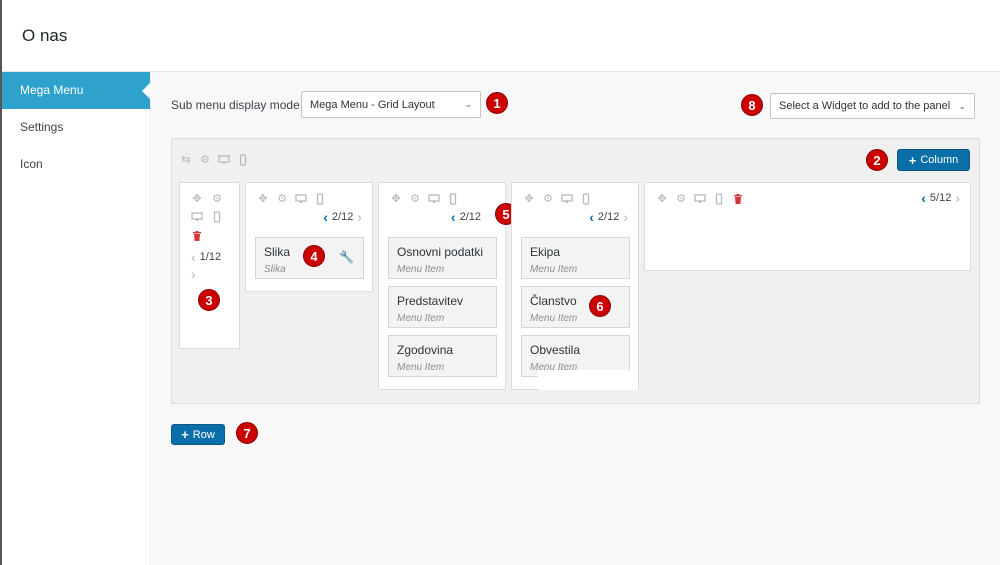 Image resolution: width=1000 pixels, height=565 pixels. I want to click on sidebar-item-icon: Icon, so click(76, 164).